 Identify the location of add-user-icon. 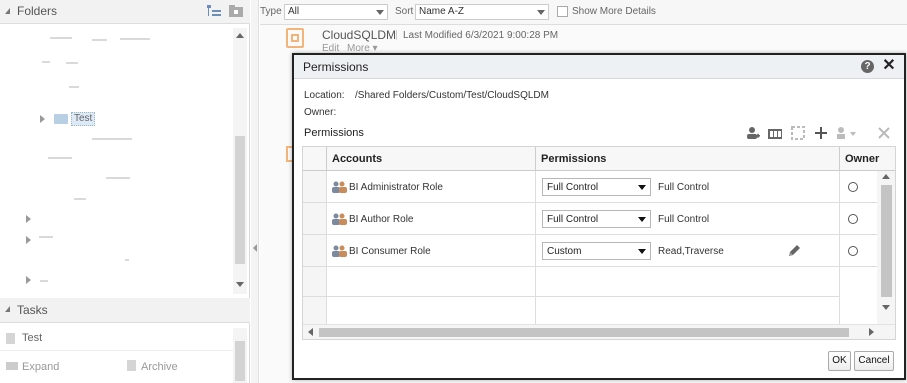
(753, 133).